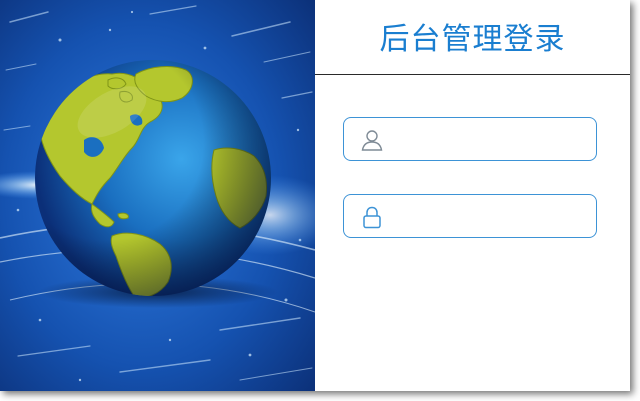 Image resolution: width=640 pixels, height=401 pixels. Describe the element at coordinates (472, 39) in the screenshot. I see `login-title: 后台管理登录` at that location.